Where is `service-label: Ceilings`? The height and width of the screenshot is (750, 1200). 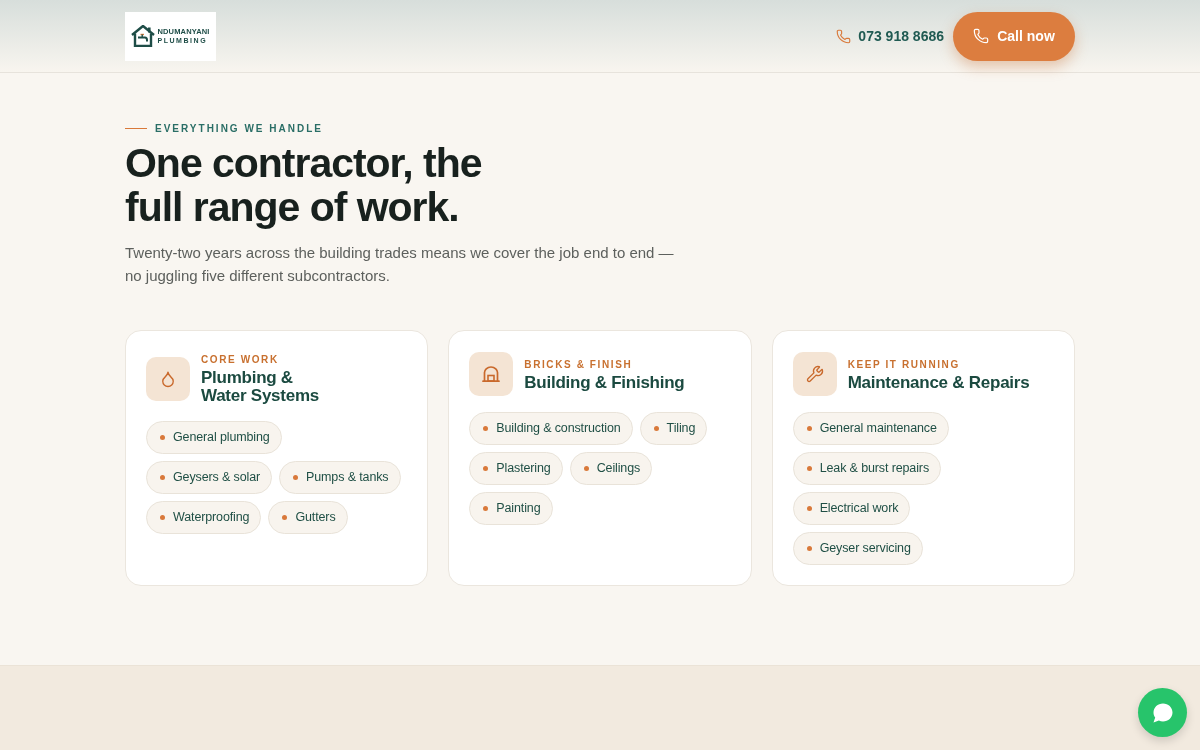
service-label: Ceilings is located at coordinates (618, 469).